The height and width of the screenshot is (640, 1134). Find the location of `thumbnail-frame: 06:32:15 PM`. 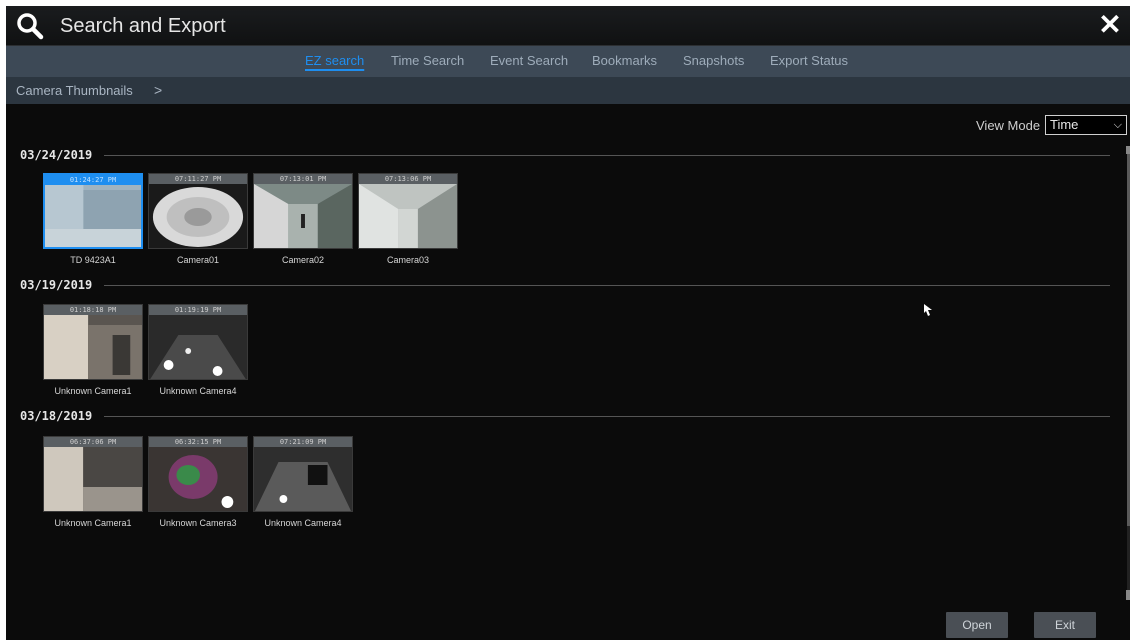

thumbnail-frame: 06:32:15 PM is located at coordinates (198, 474).